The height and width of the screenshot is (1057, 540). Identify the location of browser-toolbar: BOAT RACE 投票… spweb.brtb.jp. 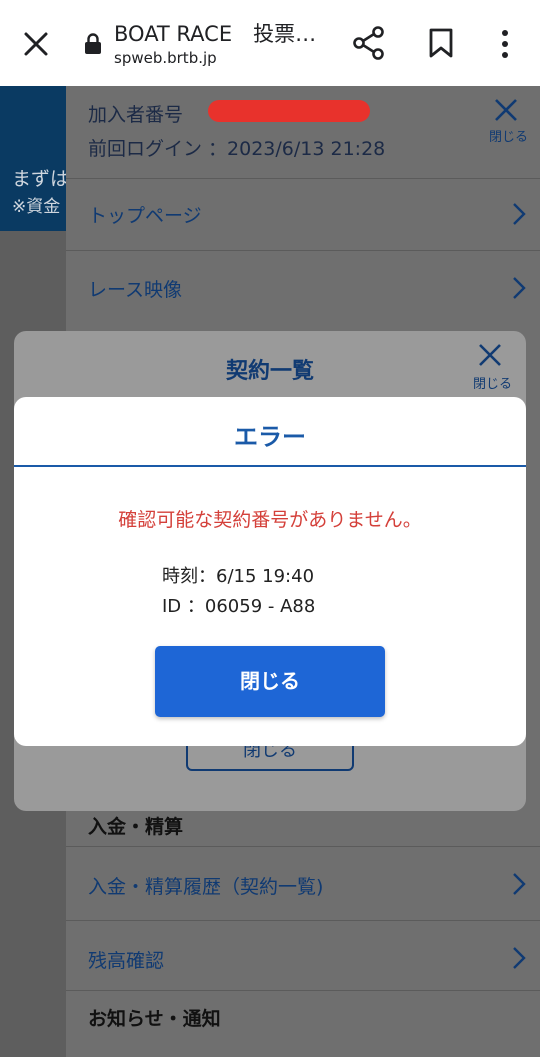
(270, 43).